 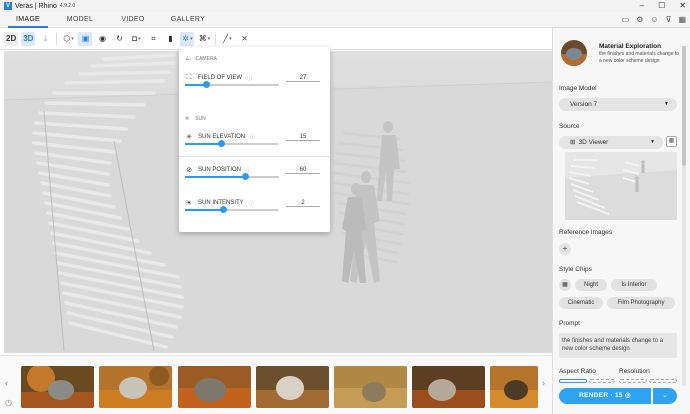 What do you see at coordinates (586, 232) in the screenshot?
I see `reference-images-label: Reference Images` at bounding box center [586, 232].